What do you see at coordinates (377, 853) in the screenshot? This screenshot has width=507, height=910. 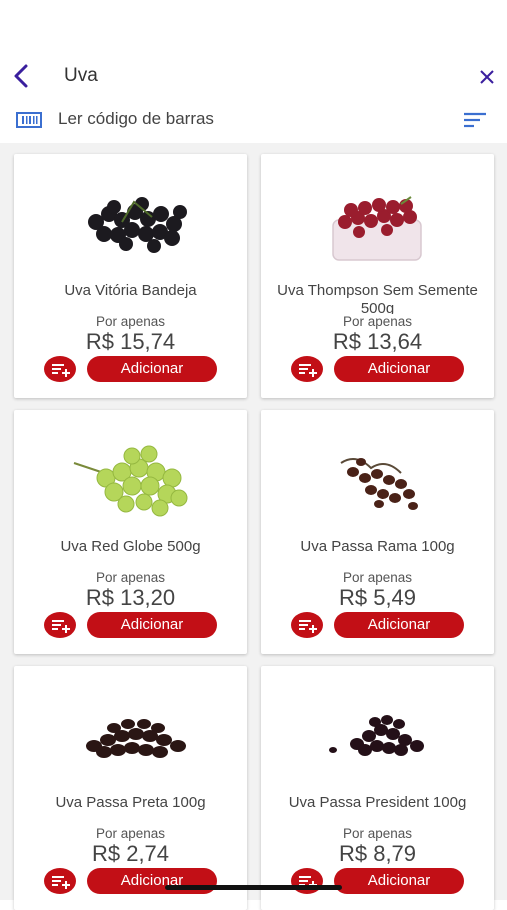 I see `product-price: R$ 8,79` at bounding box center [377, 853].